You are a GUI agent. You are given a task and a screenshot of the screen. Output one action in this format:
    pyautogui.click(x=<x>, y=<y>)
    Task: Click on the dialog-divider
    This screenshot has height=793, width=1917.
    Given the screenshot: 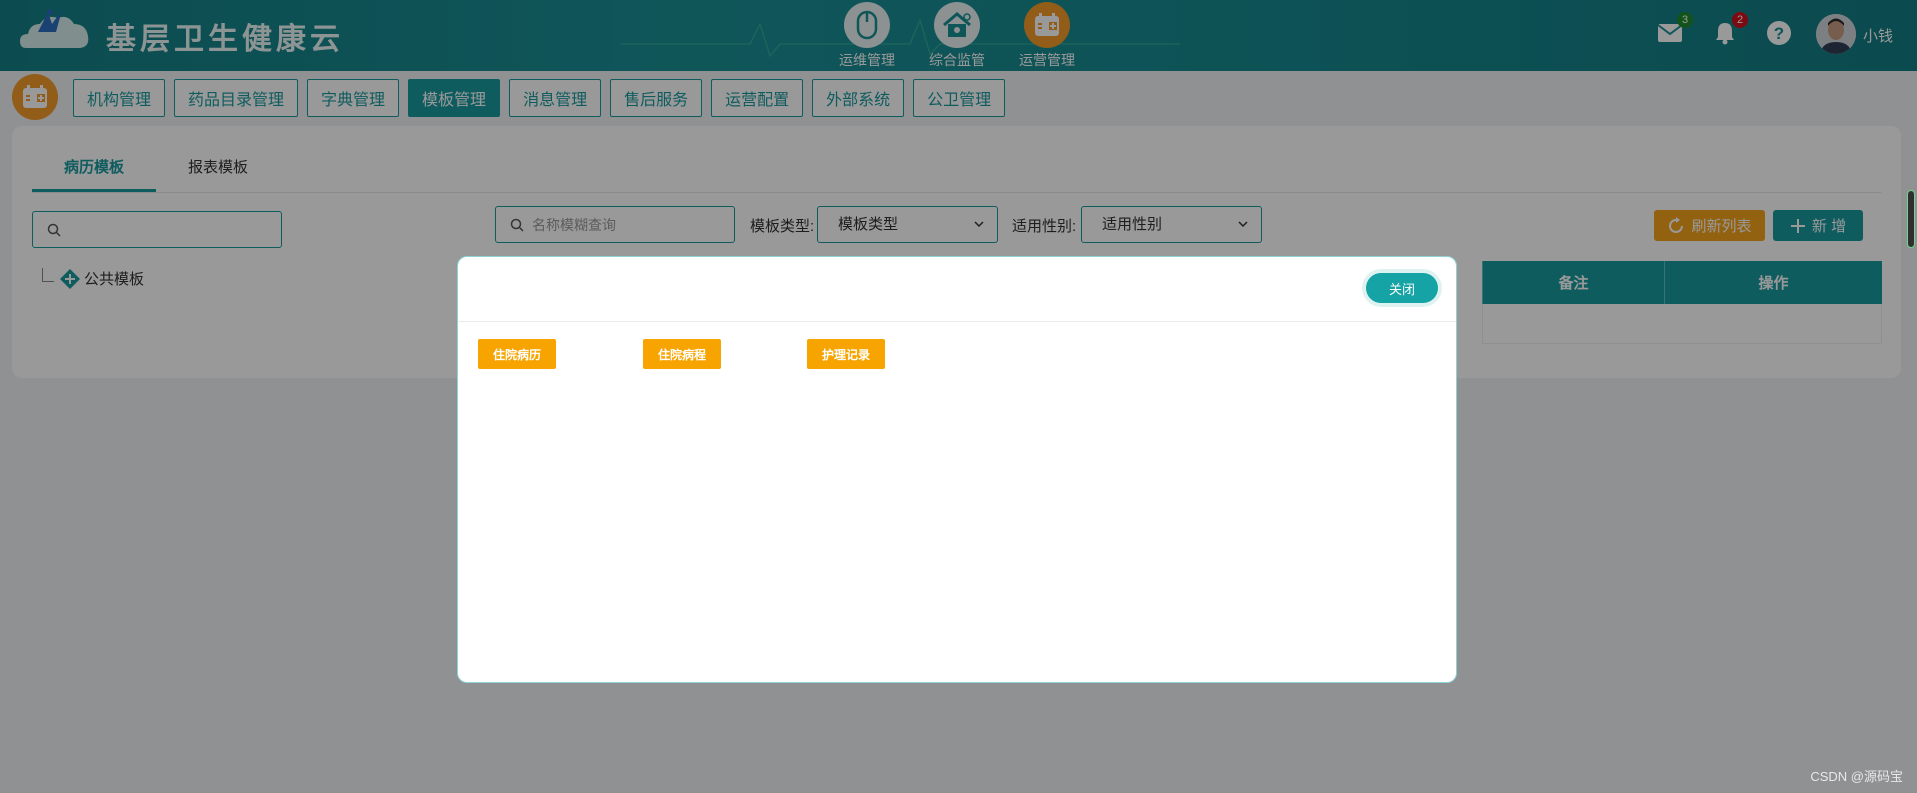 What is the action you would take?
    pyautogui.click(x=957, y=321)
    